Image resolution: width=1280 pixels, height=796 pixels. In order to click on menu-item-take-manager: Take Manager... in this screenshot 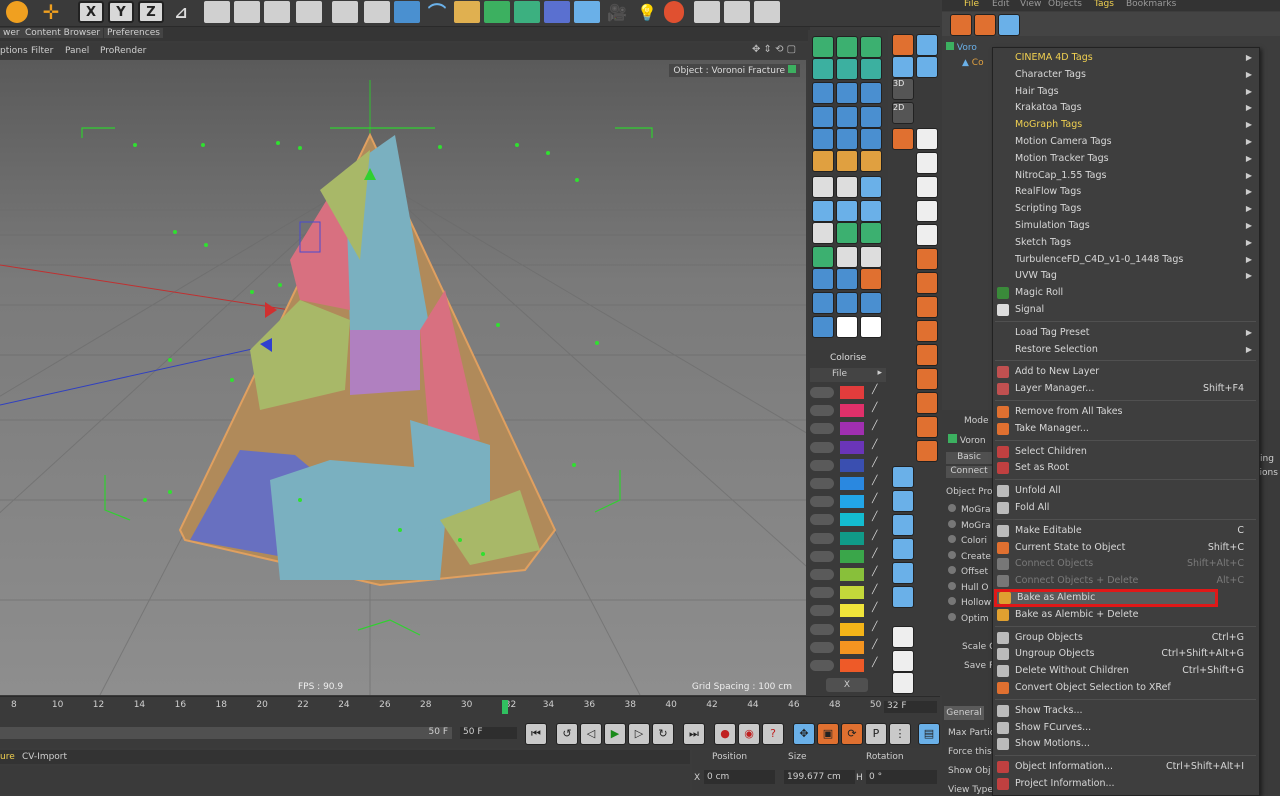, I will do `click(1125, 429)`.